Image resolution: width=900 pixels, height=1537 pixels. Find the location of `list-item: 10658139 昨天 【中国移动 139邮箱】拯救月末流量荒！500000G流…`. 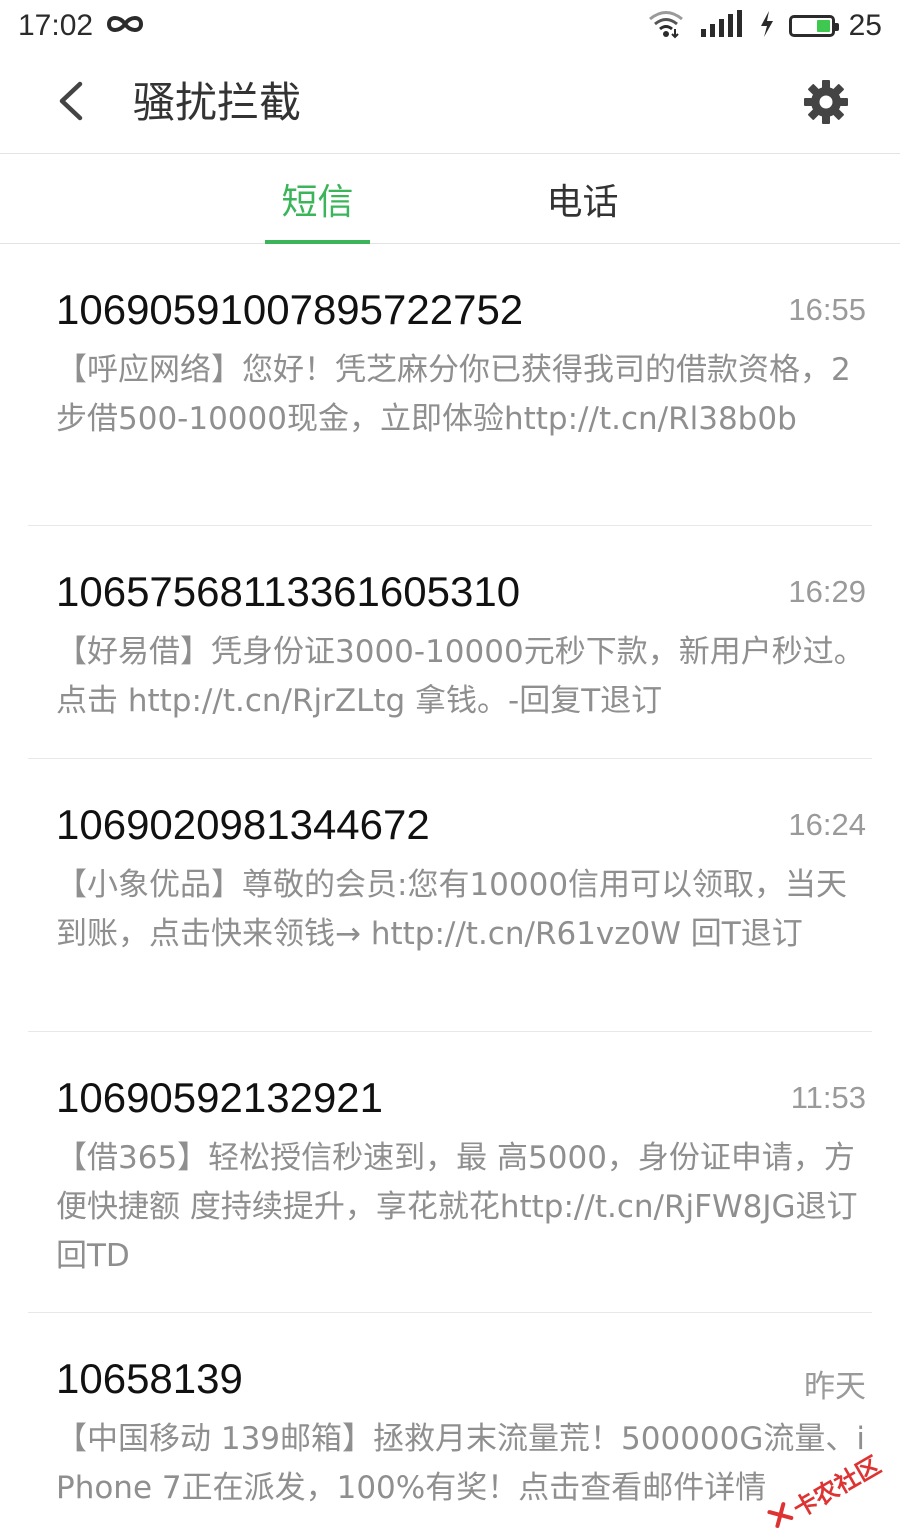

list-item: 10658139 昨天 【中国移动 139邮箱】拯救月末流量荒！500000G流… is located at coordinates (450, 1413).